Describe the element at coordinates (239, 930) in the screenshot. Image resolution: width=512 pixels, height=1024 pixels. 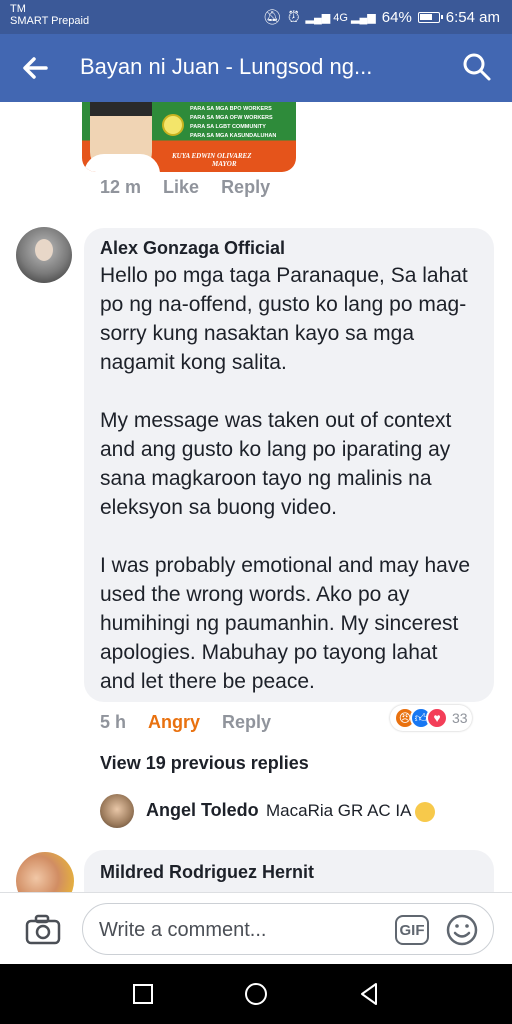
I see `comment-input` at that location.